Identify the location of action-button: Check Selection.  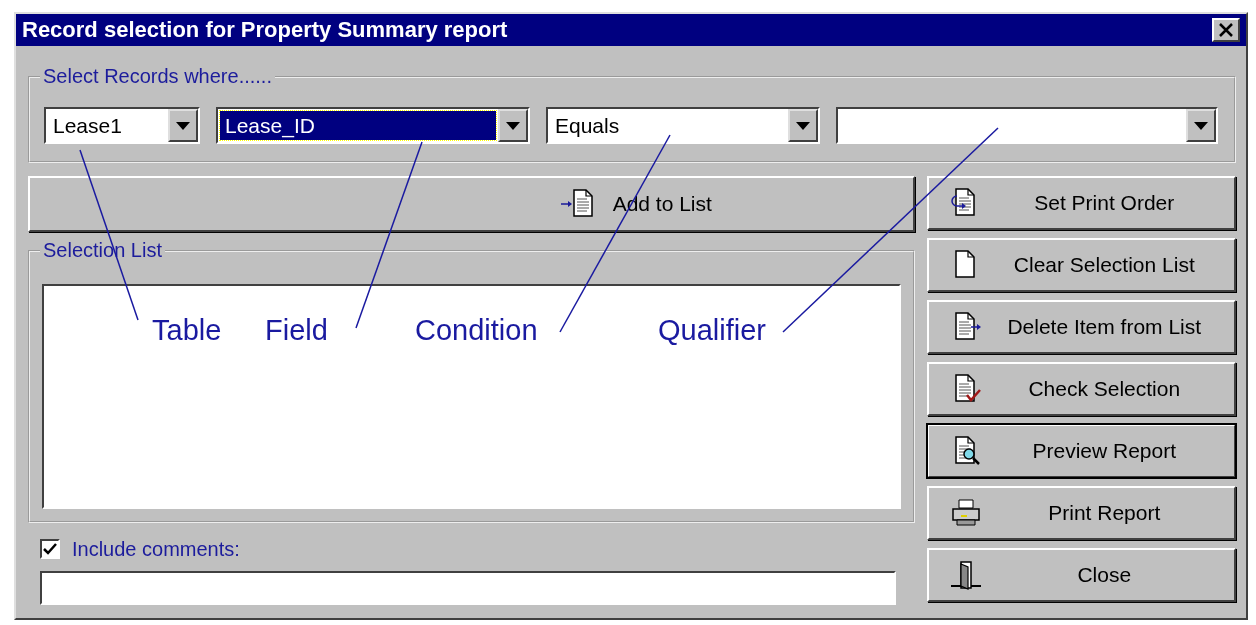
(1081, 389).